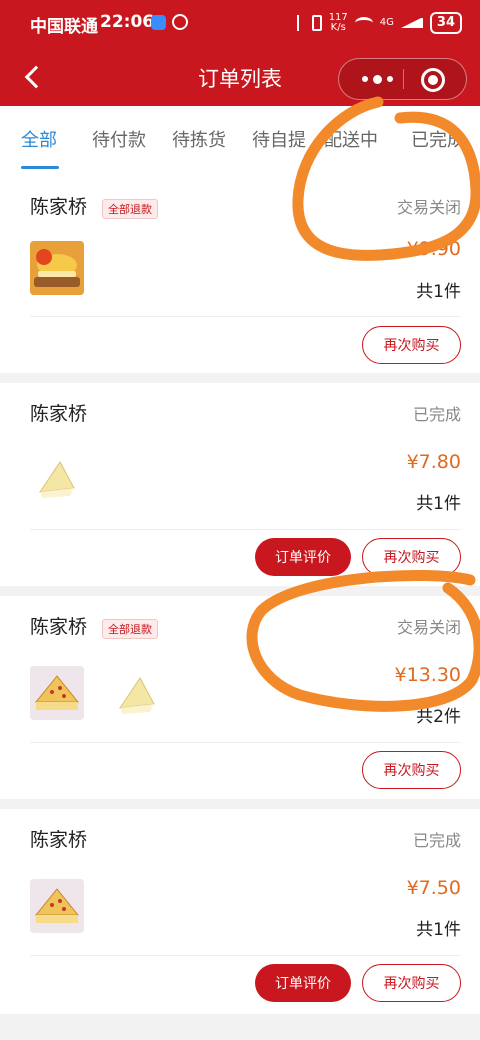 The height and width of the screenshot is (1040, 480). Describe the element at coordinates (445, 23) in the screenshot. I see `battery-level: 34` at that location.